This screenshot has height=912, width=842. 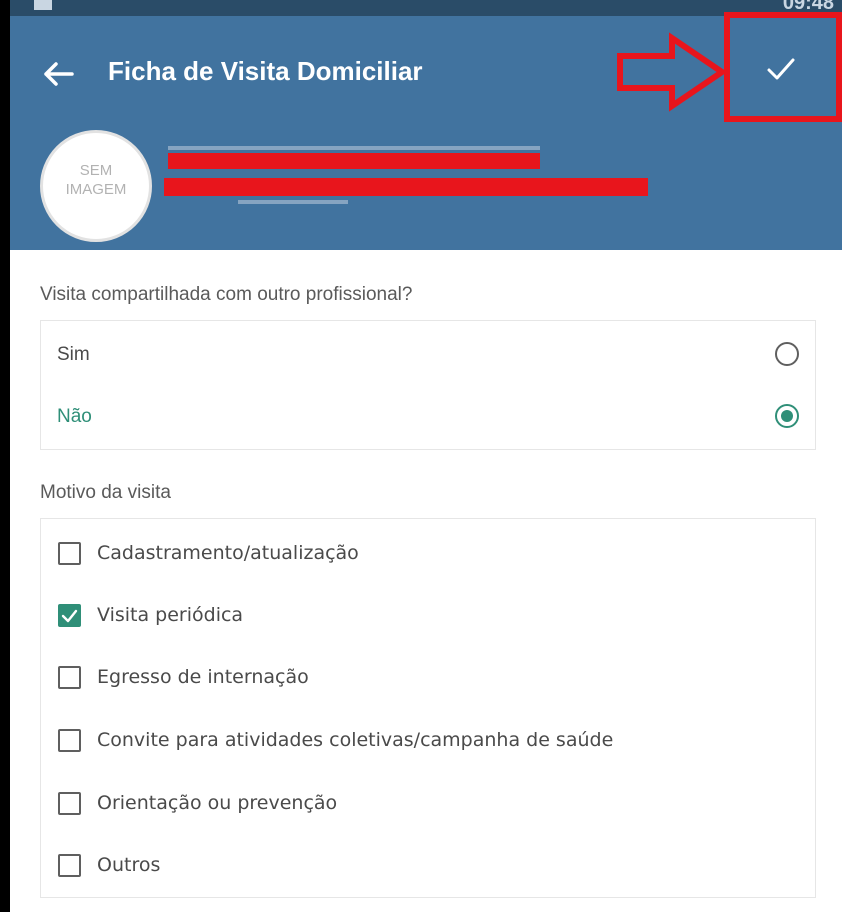 I want to click on checkbox-option-cadastramento: Cadastramento/atualização, so click(x=428, y=553).